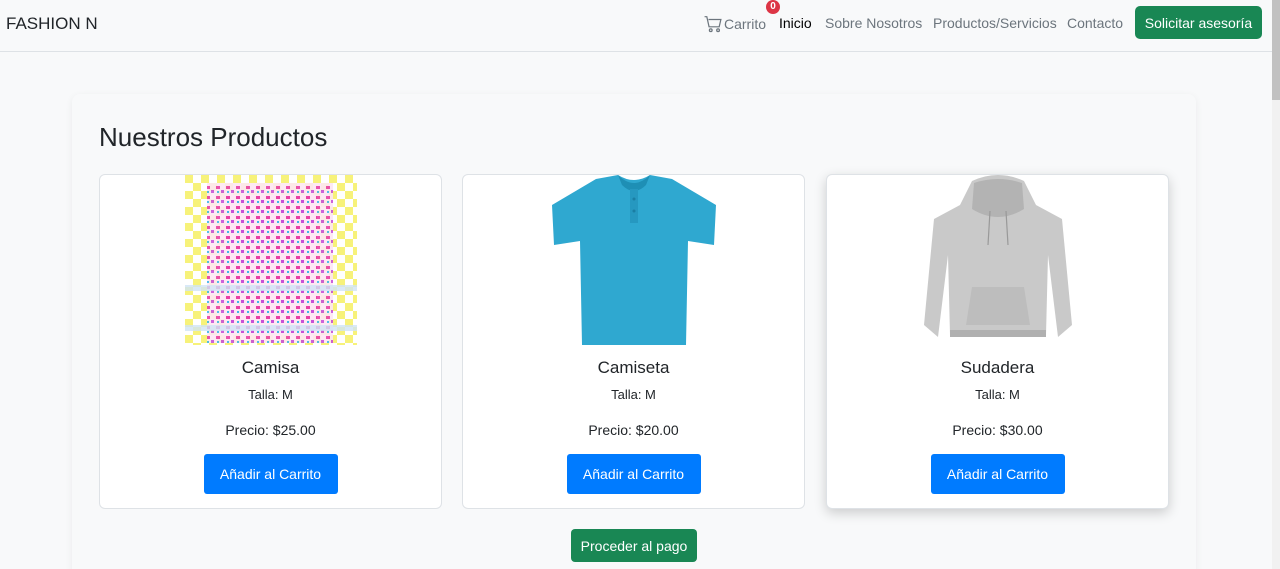 The height and width of the screenshot is (569, 1280). What do you see at coordinates (997, 430) in the screenshot?
I see `product-price: Precio: $30.00` at bounding box center [997, 430].